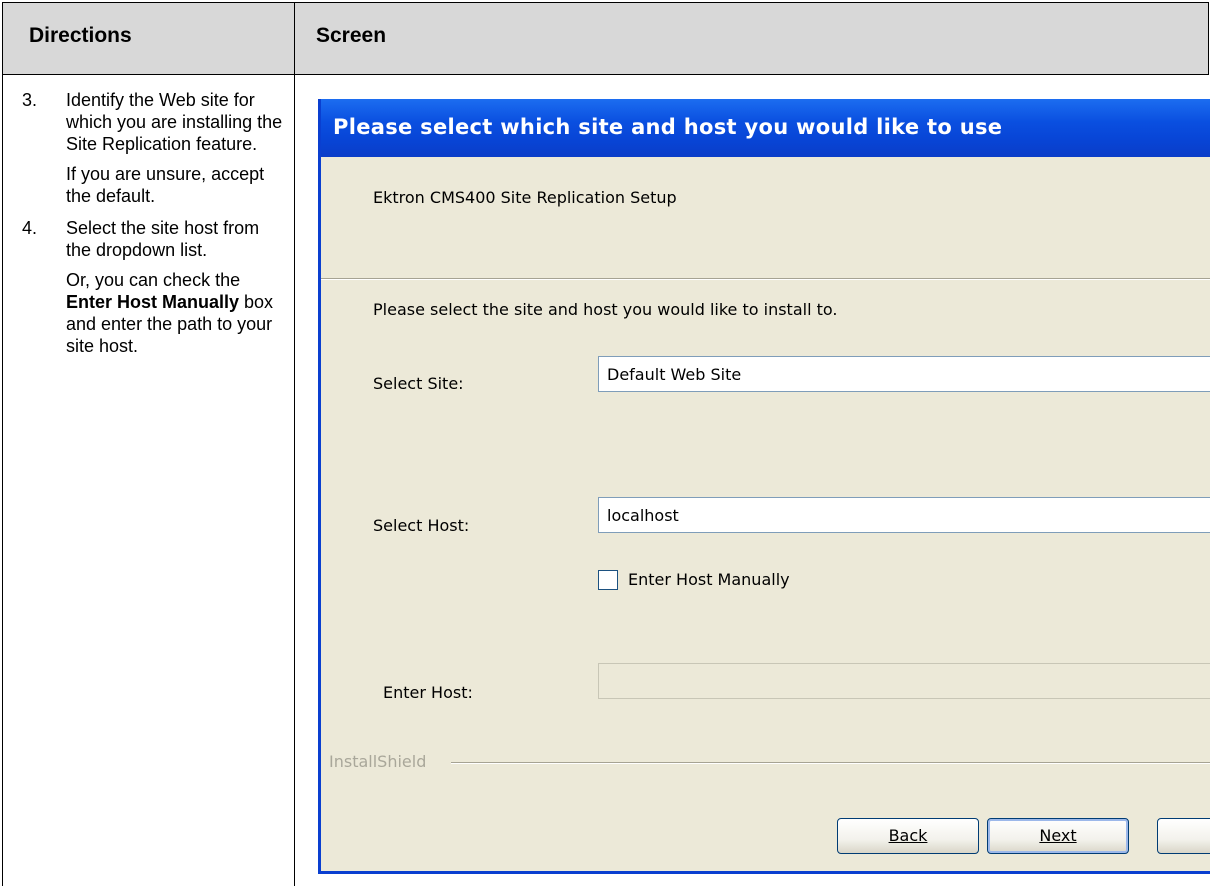 The width and height of the screenshot is (1210, 887). What do you see at coordinates (294, 444) in the screenshot?
I see `table-column-divider` at bounding box center [294, 444].